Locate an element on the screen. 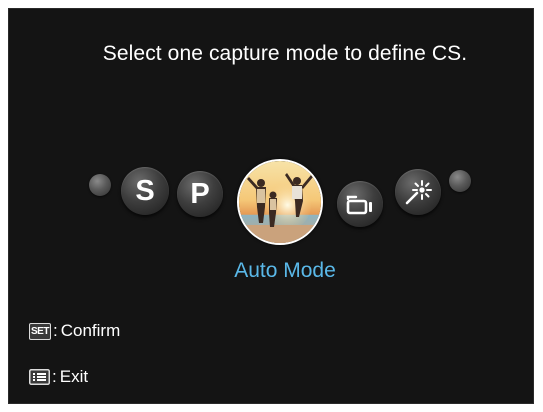  selected-mode-label: Auto Mode is located at coordinates (285, 270).